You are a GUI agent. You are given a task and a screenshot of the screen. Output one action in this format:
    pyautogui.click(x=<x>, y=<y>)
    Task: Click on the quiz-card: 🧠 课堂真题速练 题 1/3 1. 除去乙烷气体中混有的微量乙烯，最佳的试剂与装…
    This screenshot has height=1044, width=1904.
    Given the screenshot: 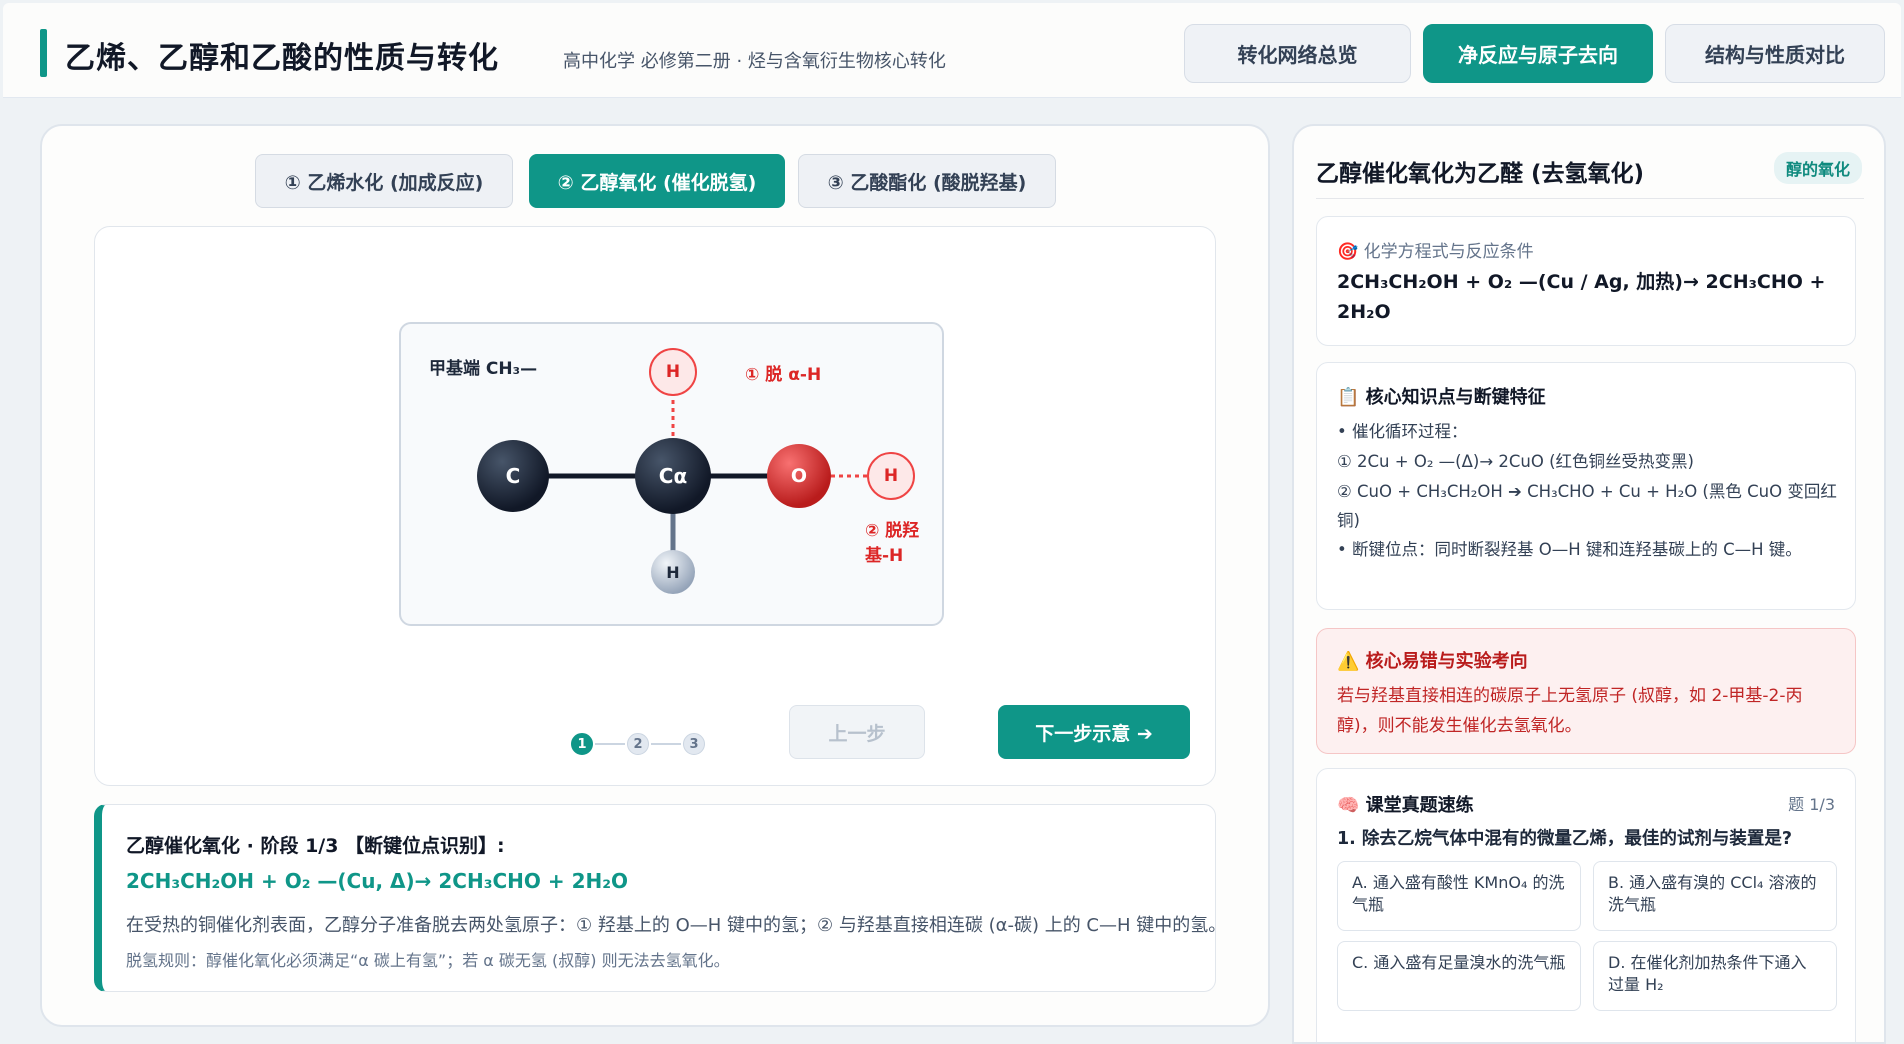 What is the action you would take?
    pyautogui.click(x=1586, y=905)
    